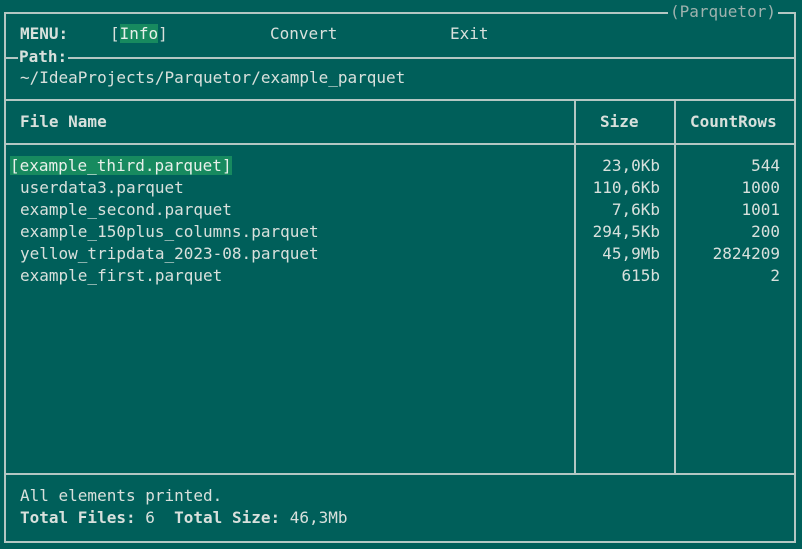 This screenshot has height=549, width=802. I want to click on row-size: 615b, so click(640, 275).